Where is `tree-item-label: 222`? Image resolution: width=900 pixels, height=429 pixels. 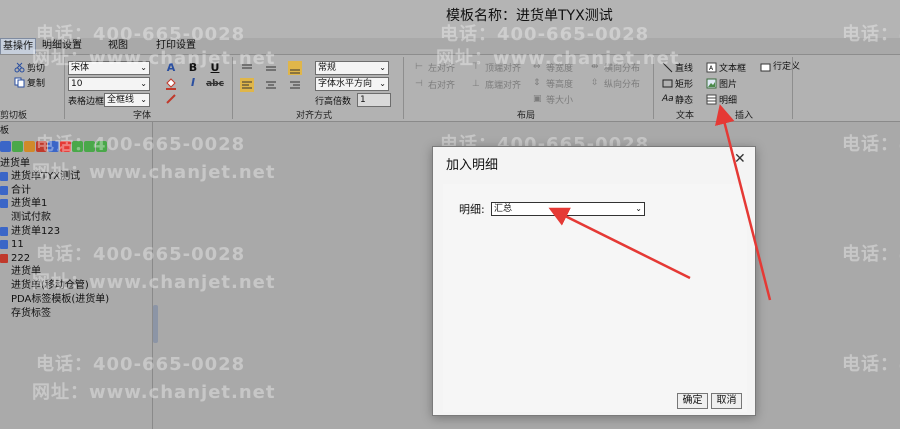
tree-item-label: 222 is located at coordinates (21, 258).